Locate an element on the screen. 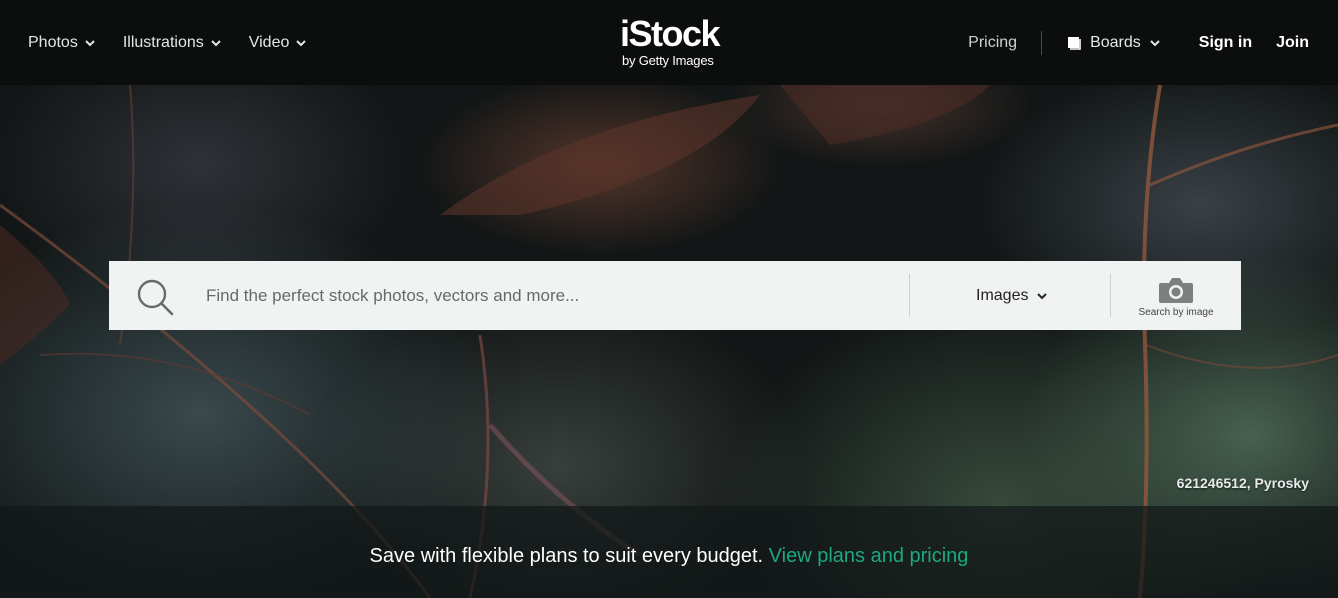 This screenshot has width=1338, height=598. logo-tagline: by Getty Images is located at coordinates (668, 60).